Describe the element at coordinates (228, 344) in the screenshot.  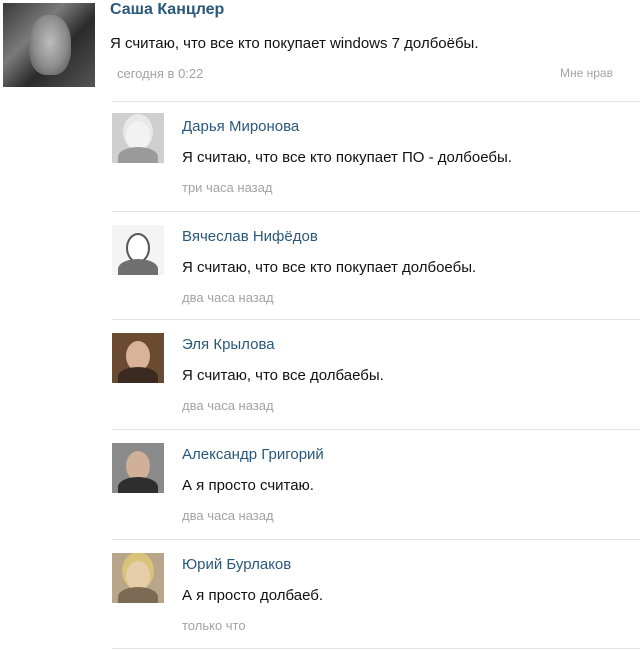
I see `comment-author-name: Эля Крылова` at that location.